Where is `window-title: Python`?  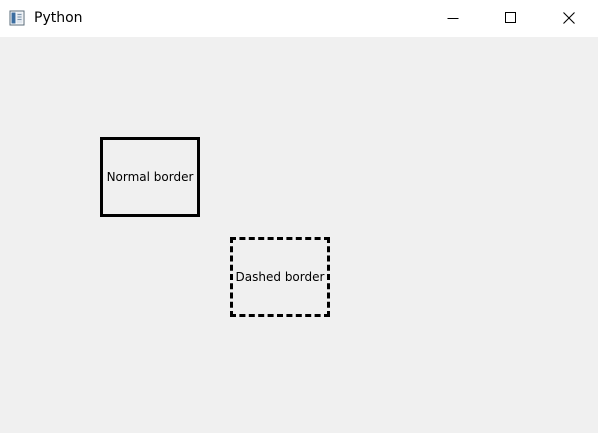
window-title: Python is located at coordinates (58, 18).